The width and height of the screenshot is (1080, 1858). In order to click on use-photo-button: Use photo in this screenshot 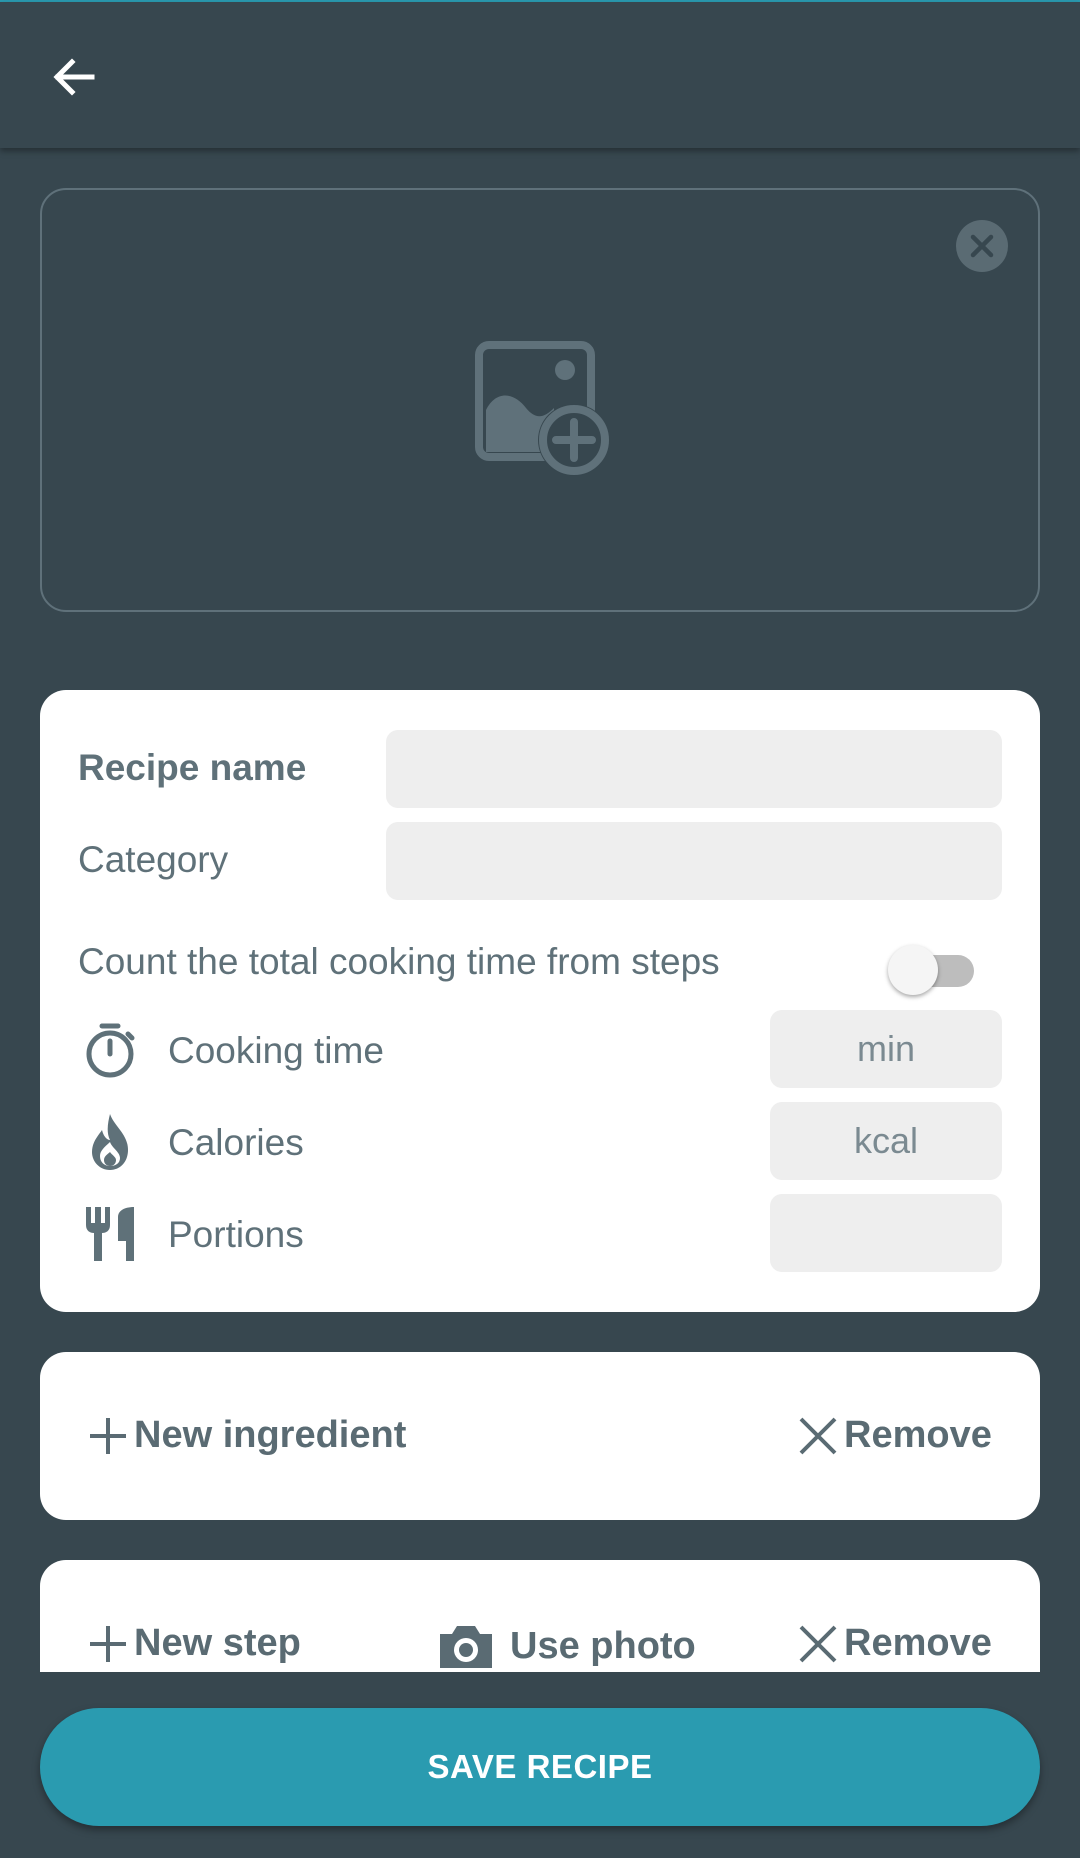, I will do `click(566, 1646)`.